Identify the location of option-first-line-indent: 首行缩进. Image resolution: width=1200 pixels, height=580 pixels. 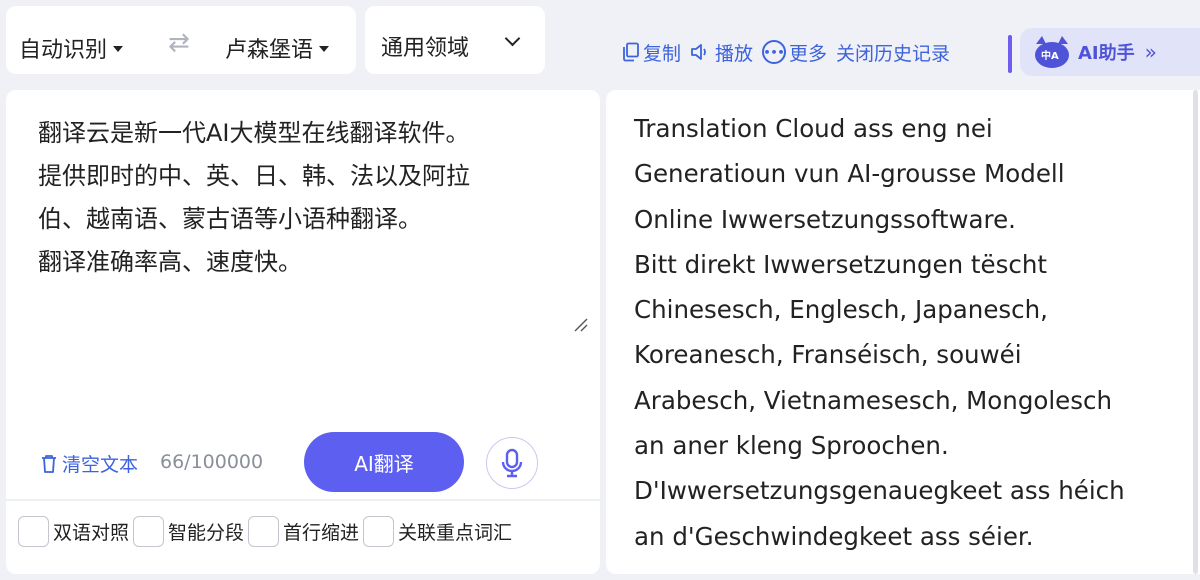
(303, 531).